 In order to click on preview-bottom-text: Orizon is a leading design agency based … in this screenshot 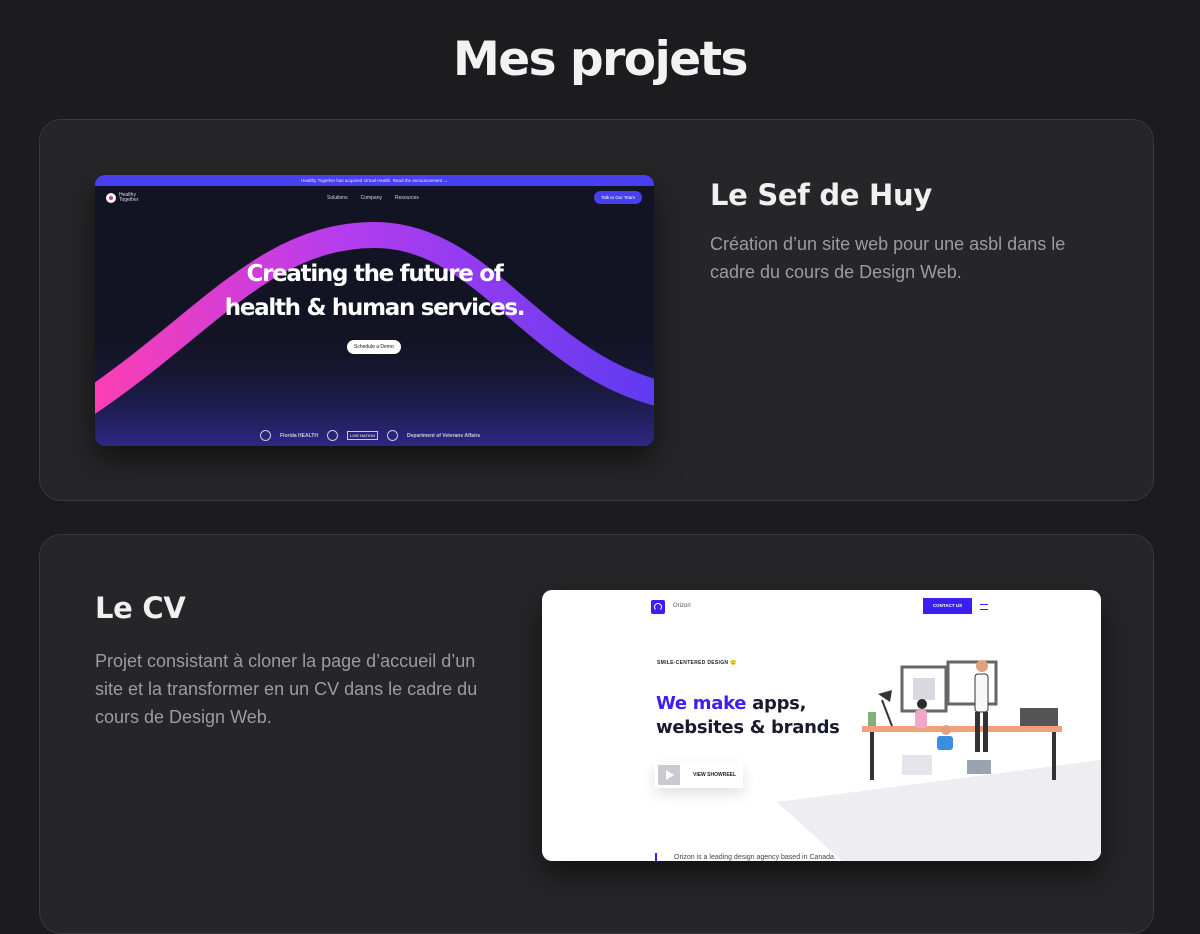, I will do `click(755, 857)`.